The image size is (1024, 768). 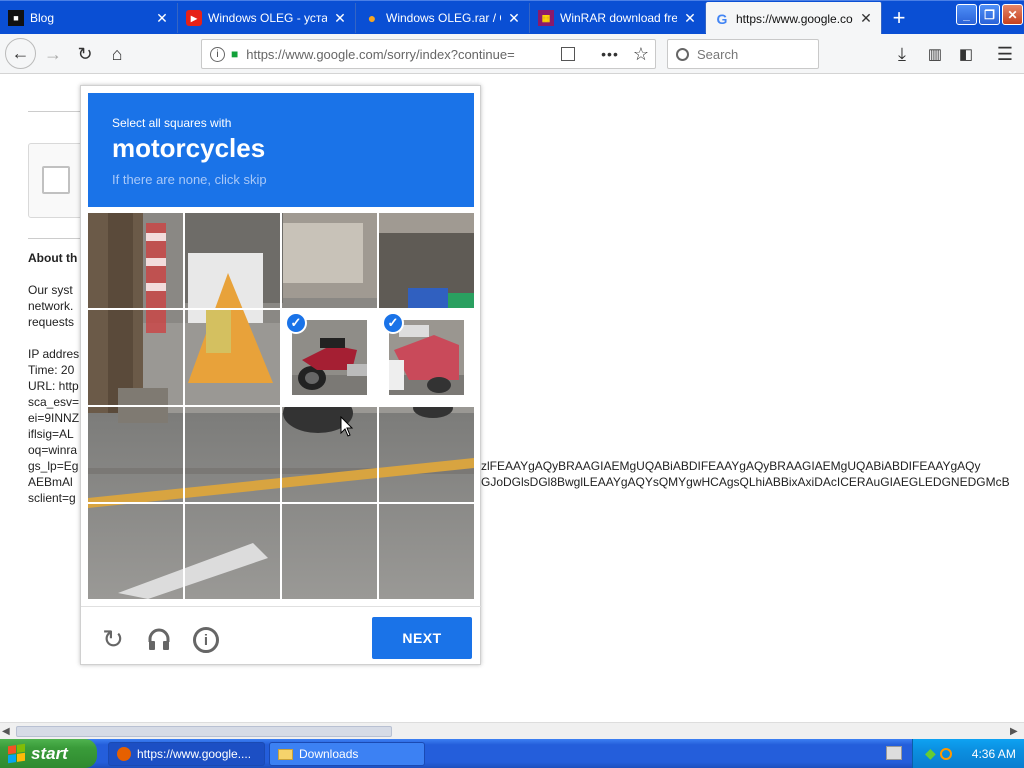 What do you see at coordinates (159, 639) in the screenshot?
I see `audio-icon` at bounding box center [159, 639].